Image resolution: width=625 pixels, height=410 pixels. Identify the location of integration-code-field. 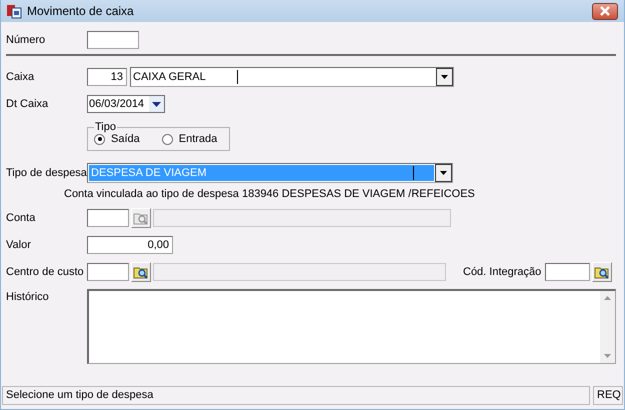
(567, 272).